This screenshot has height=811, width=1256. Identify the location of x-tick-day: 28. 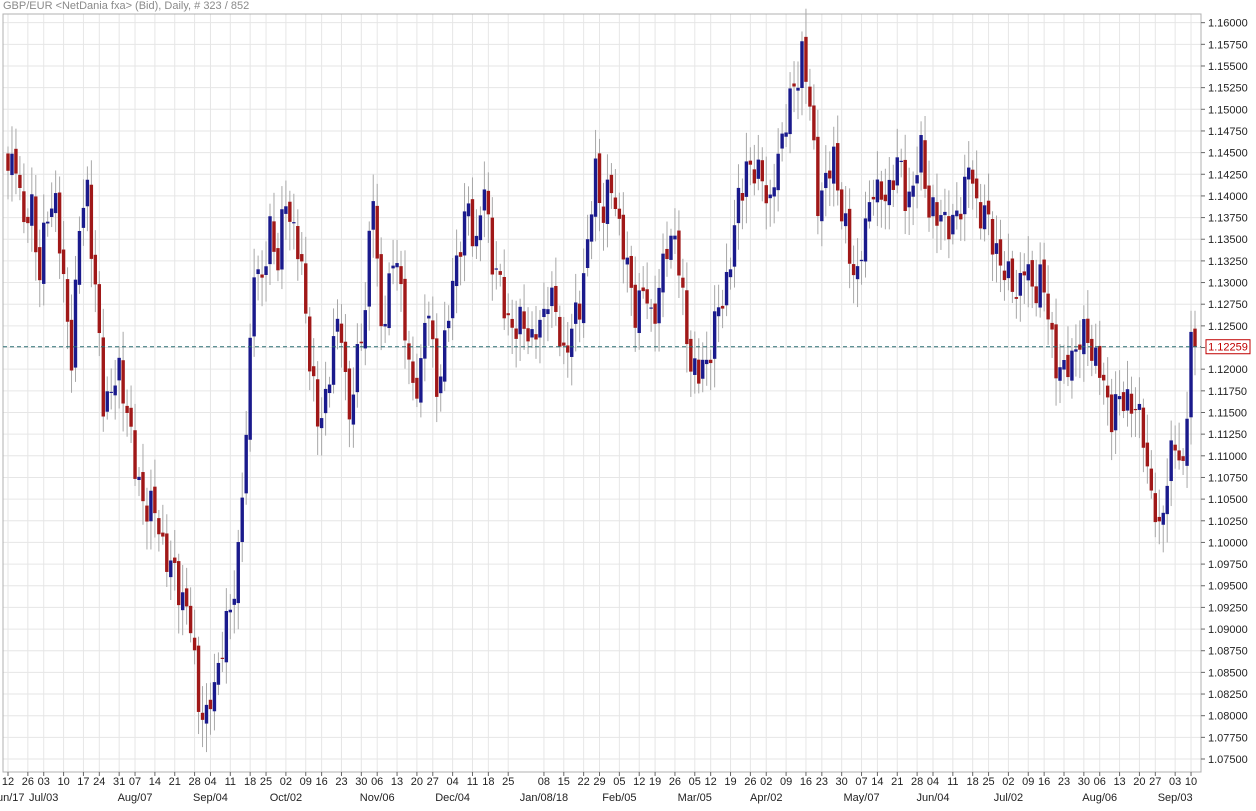
(194, 782).